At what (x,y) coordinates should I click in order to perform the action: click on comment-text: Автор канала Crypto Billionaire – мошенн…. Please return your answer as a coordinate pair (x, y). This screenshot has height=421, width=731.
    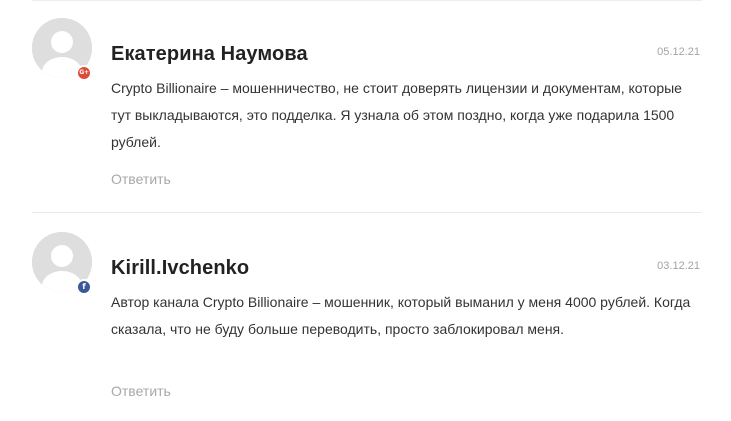
    Looking at the image, I should click on (401, 315).